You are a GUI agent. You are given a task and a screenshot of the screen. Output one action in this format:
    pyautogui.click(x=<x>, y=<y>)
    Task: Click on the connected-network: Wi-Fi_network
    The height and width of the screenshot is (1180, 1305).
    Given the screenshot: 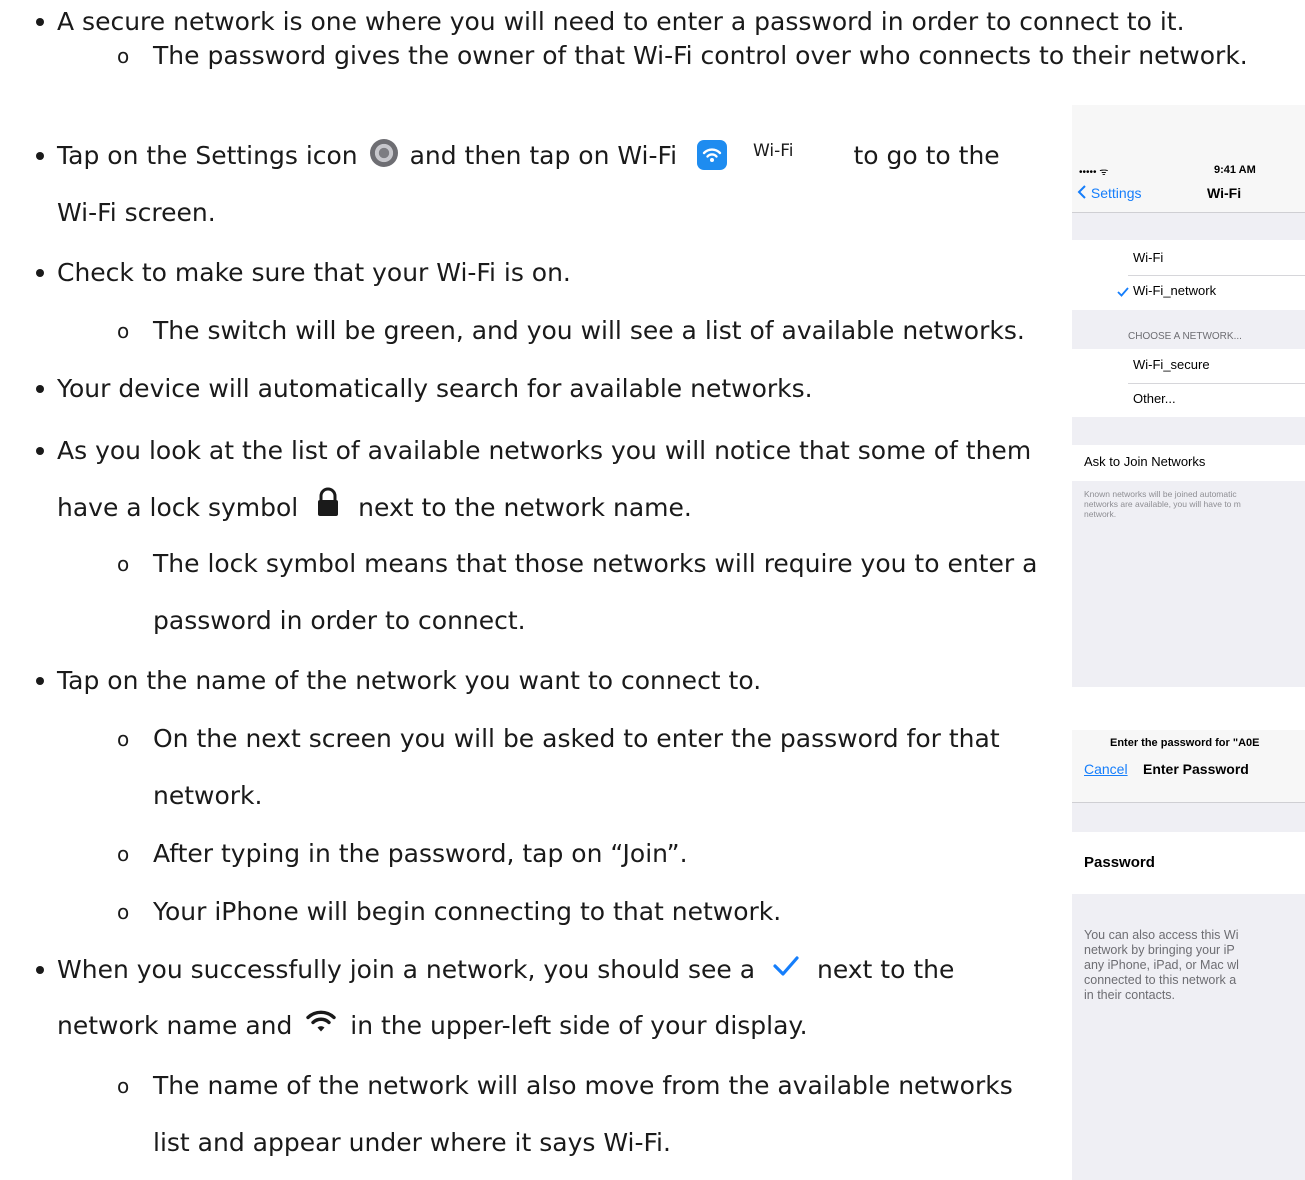 What is the action you would take?
    pyautogui.click(x=1174, y=290)
    